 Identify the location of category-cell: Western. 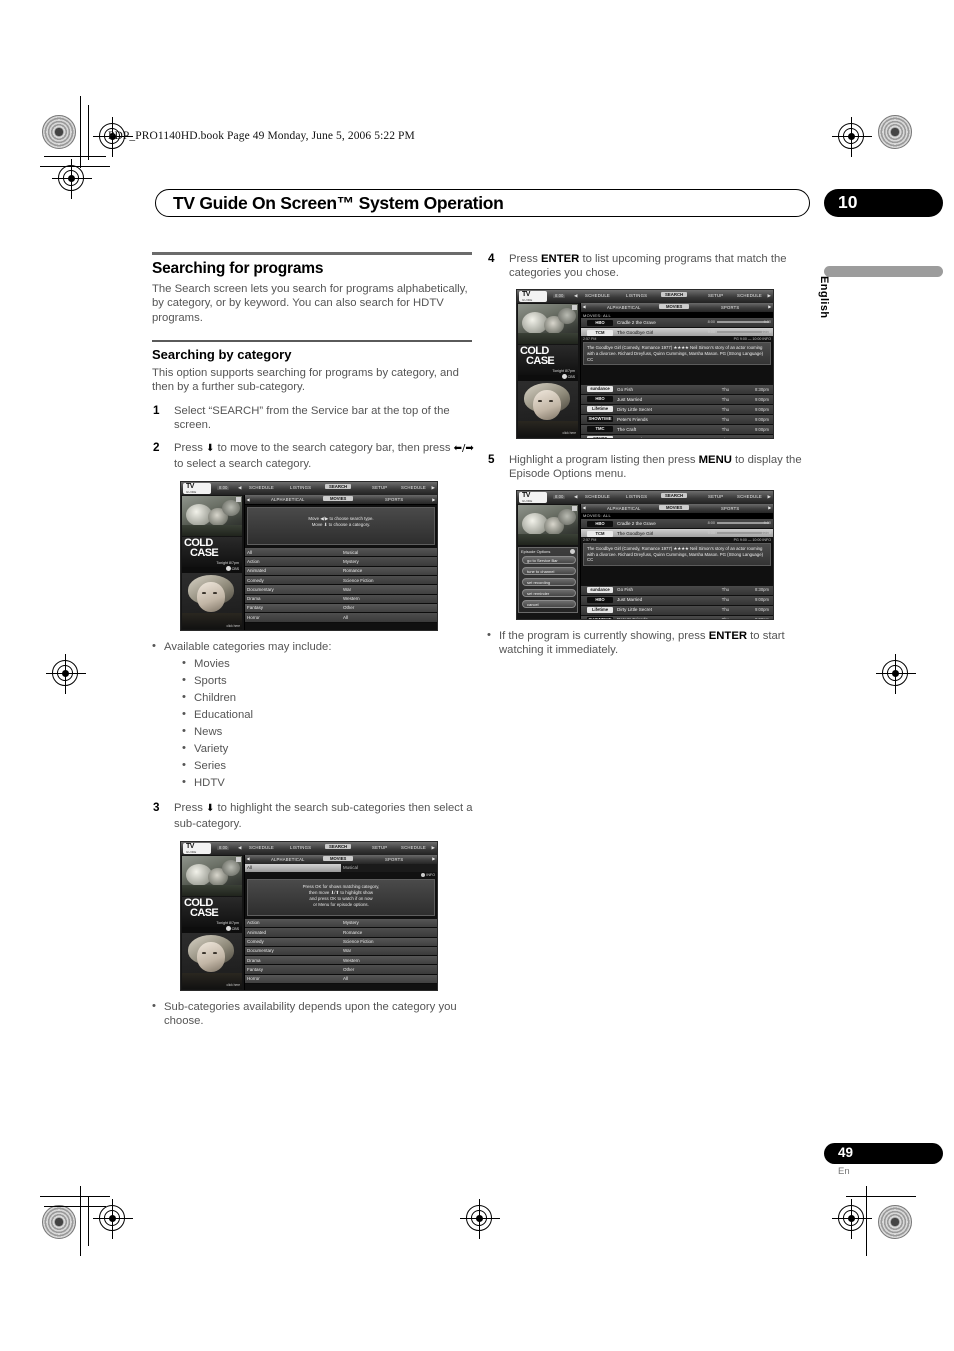
(350, 598).